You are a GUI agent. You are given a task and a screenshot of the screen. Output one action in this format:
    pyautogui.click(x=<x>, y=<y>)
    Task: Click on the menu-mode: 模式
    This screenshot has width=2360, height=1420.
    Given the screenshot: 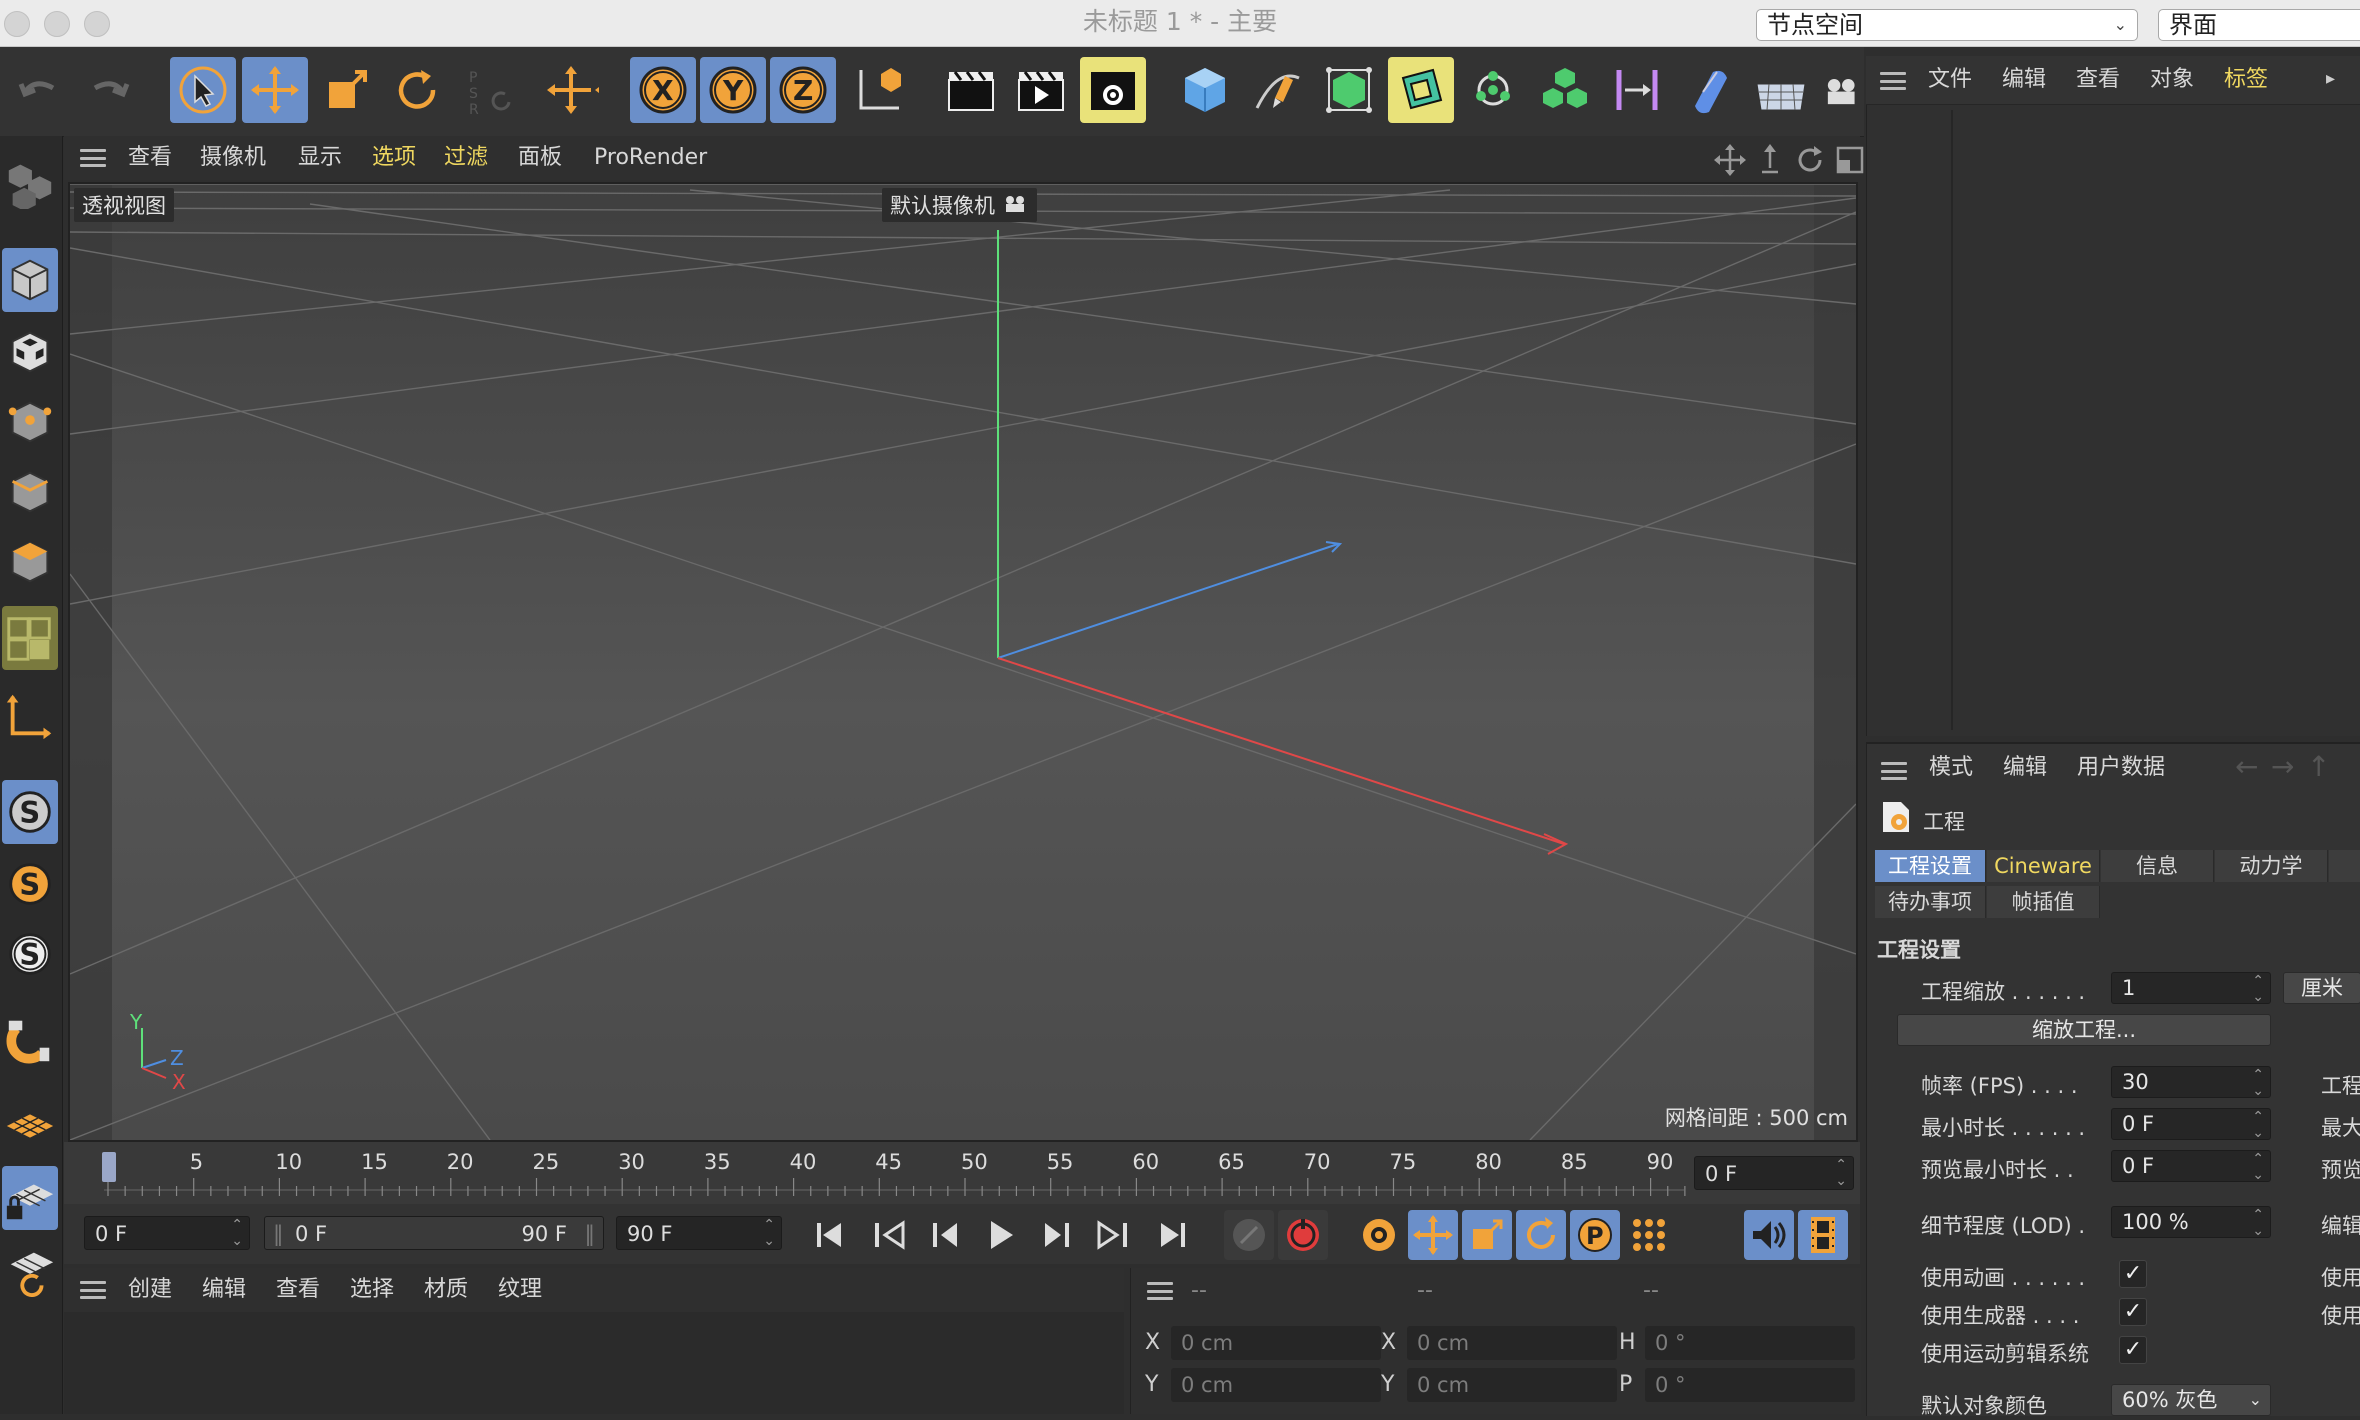 What is the action you would take?
    pyautogui.click(x=1951, y=768)
    